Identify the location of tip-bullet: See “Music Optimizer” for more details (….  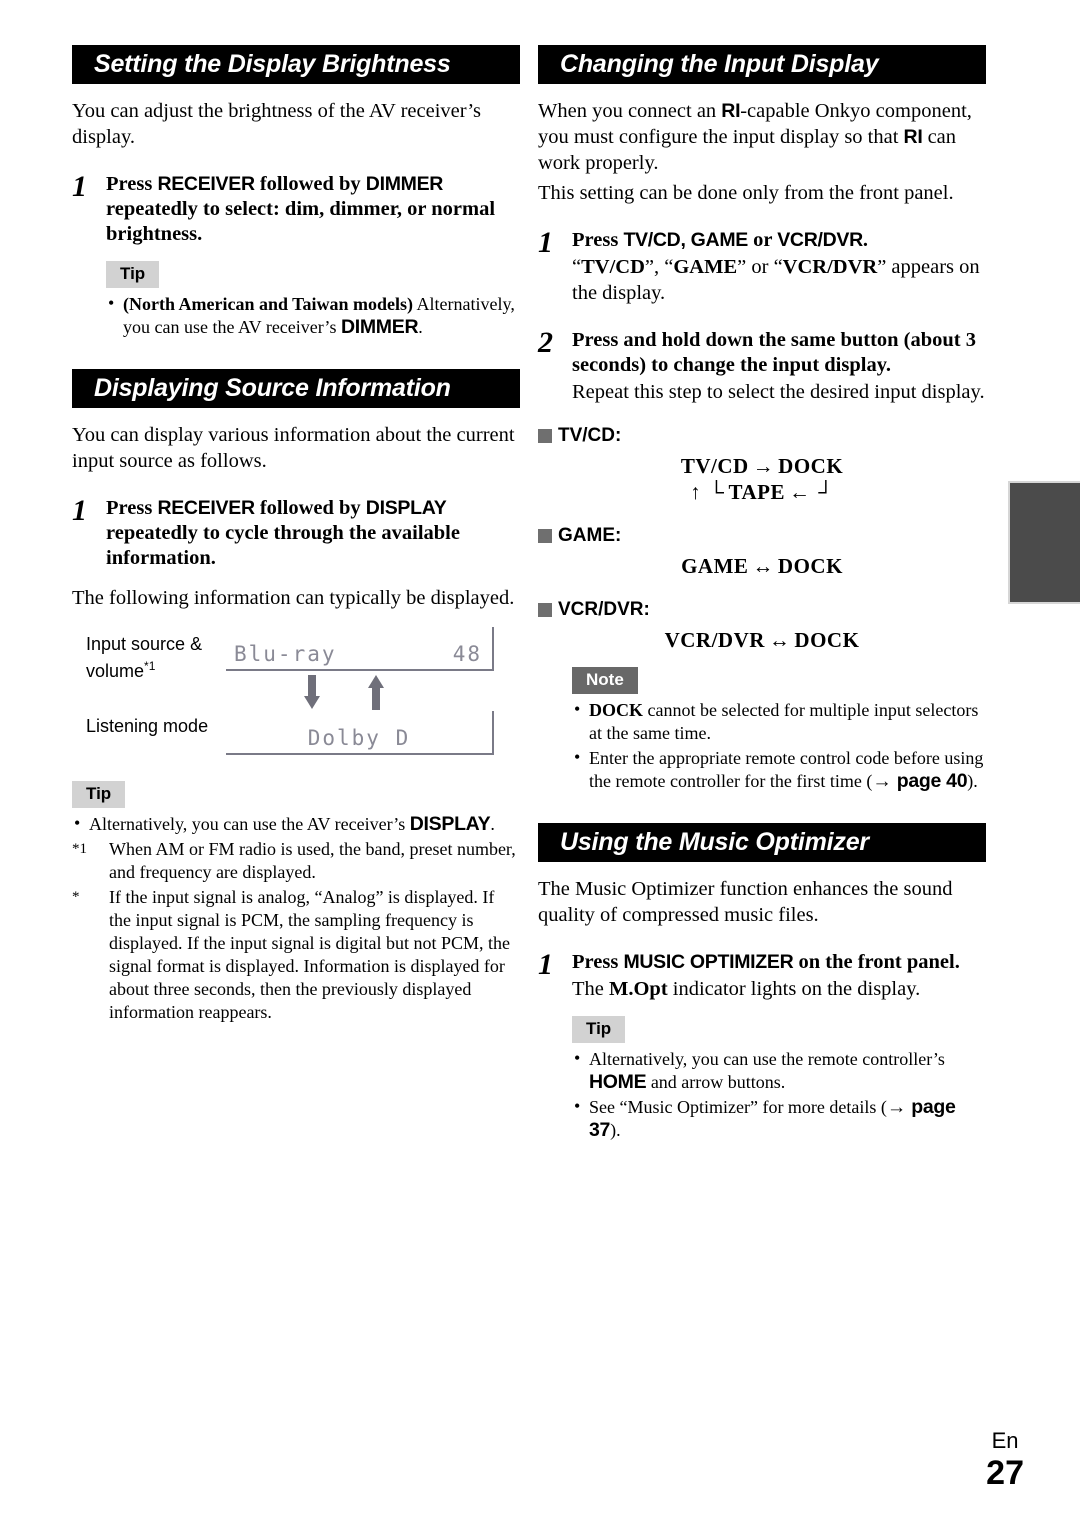
(779, 1118).